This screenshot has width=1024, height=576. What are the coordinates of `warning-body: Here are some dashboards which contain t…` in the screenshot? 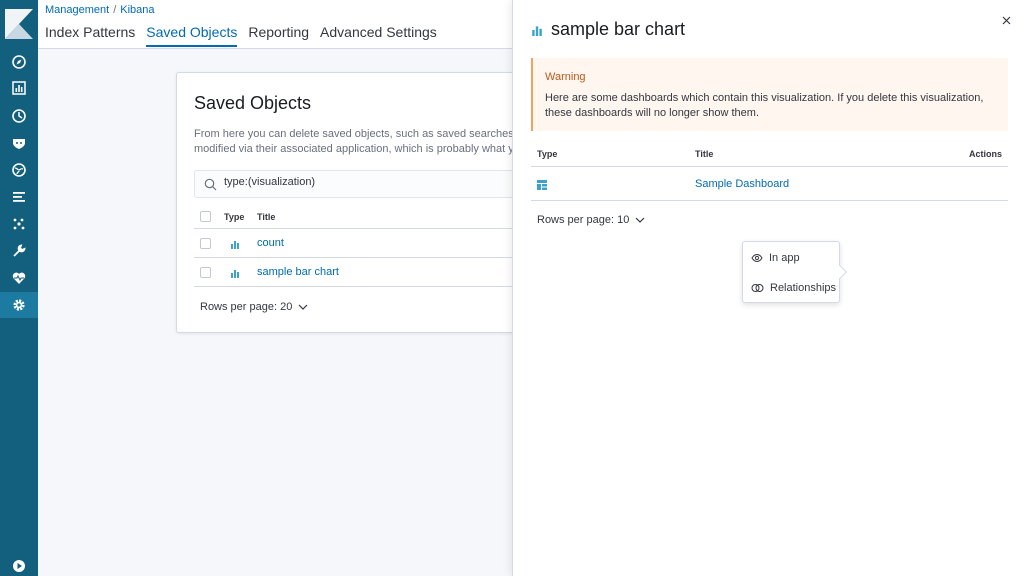 It's located at (764, 105).